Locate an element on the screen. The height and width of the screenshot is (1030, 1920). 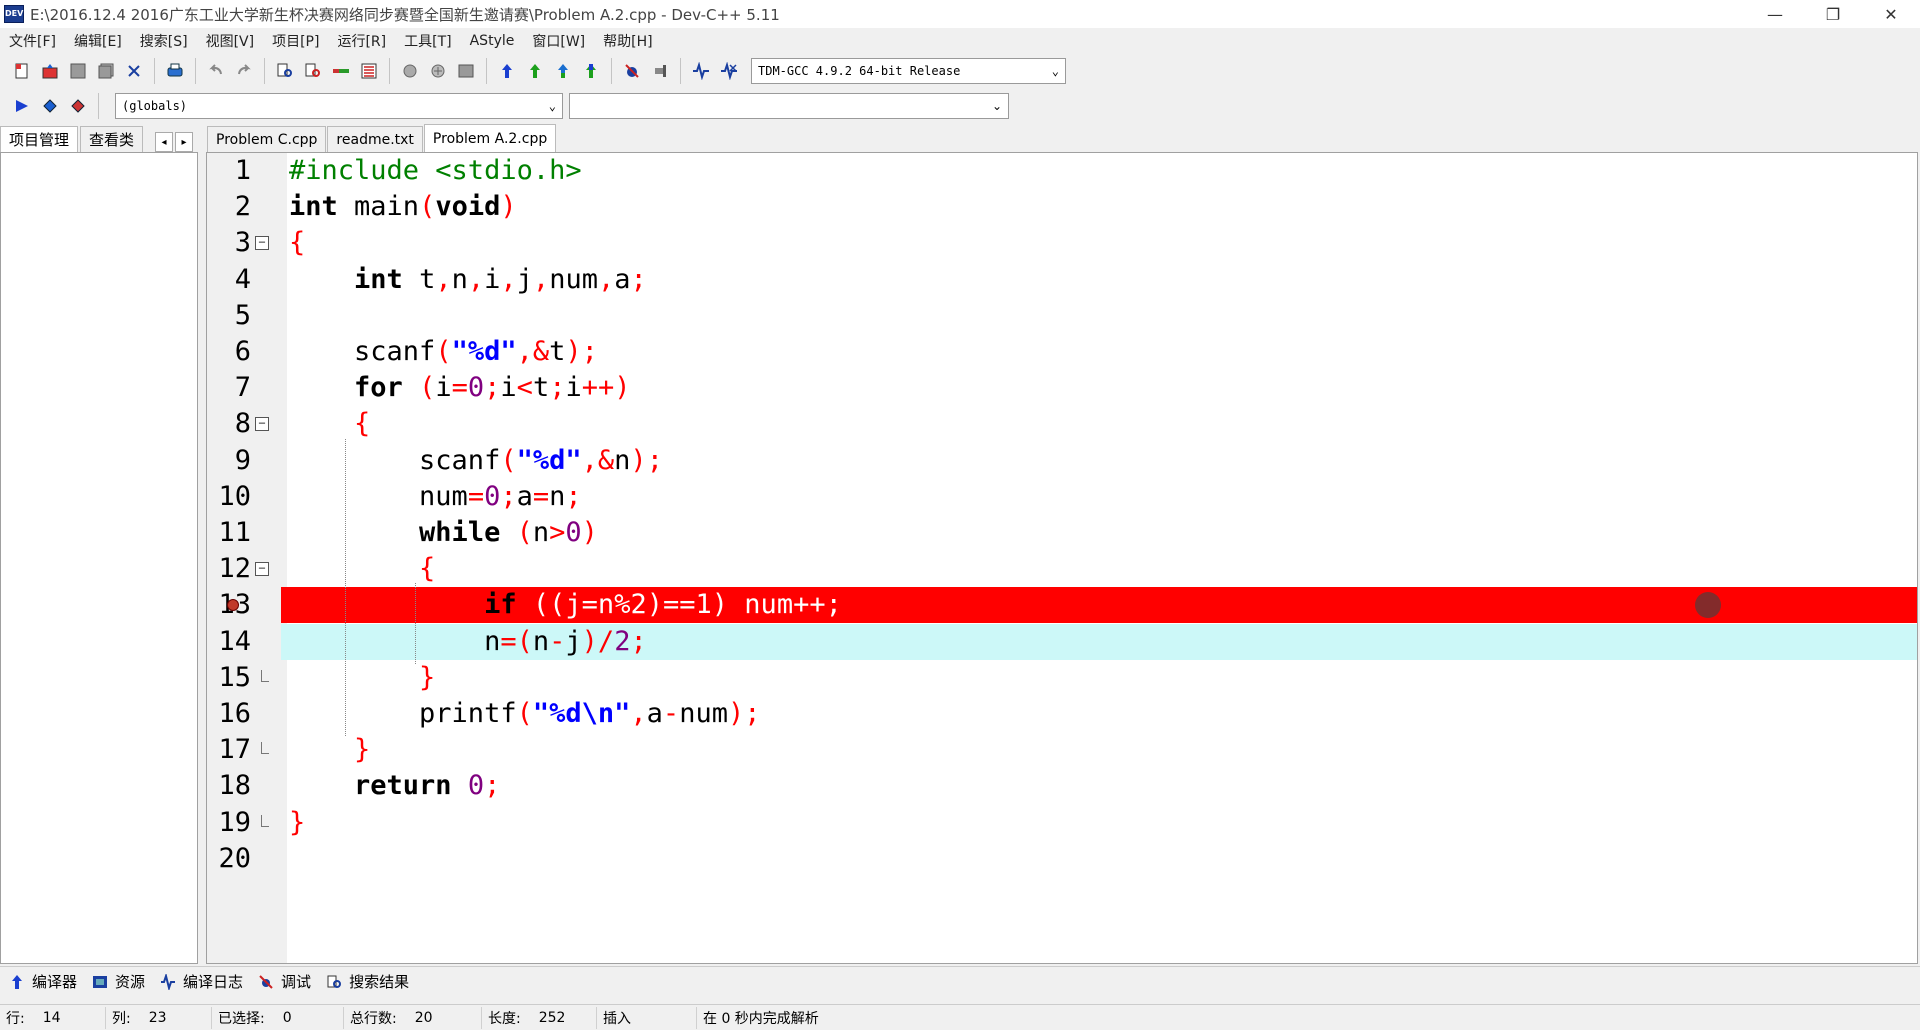
compile-icon is located at coordinates (507, 71).